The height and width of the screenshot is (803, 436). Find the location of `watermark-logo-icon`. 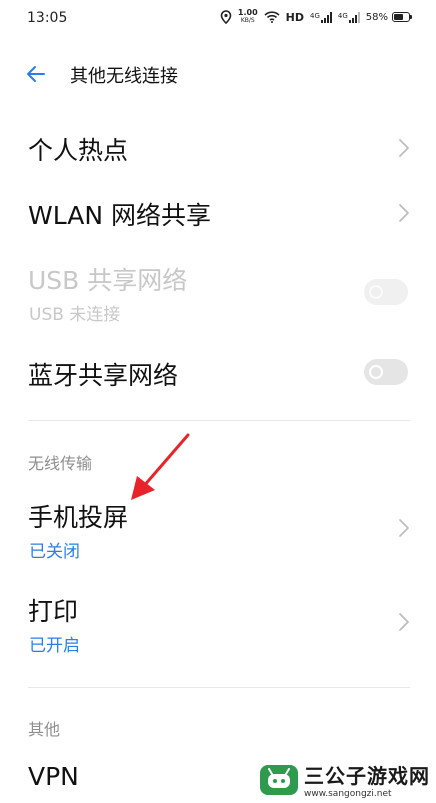

watermark-logo-icon is located at coordinates (279, 779).